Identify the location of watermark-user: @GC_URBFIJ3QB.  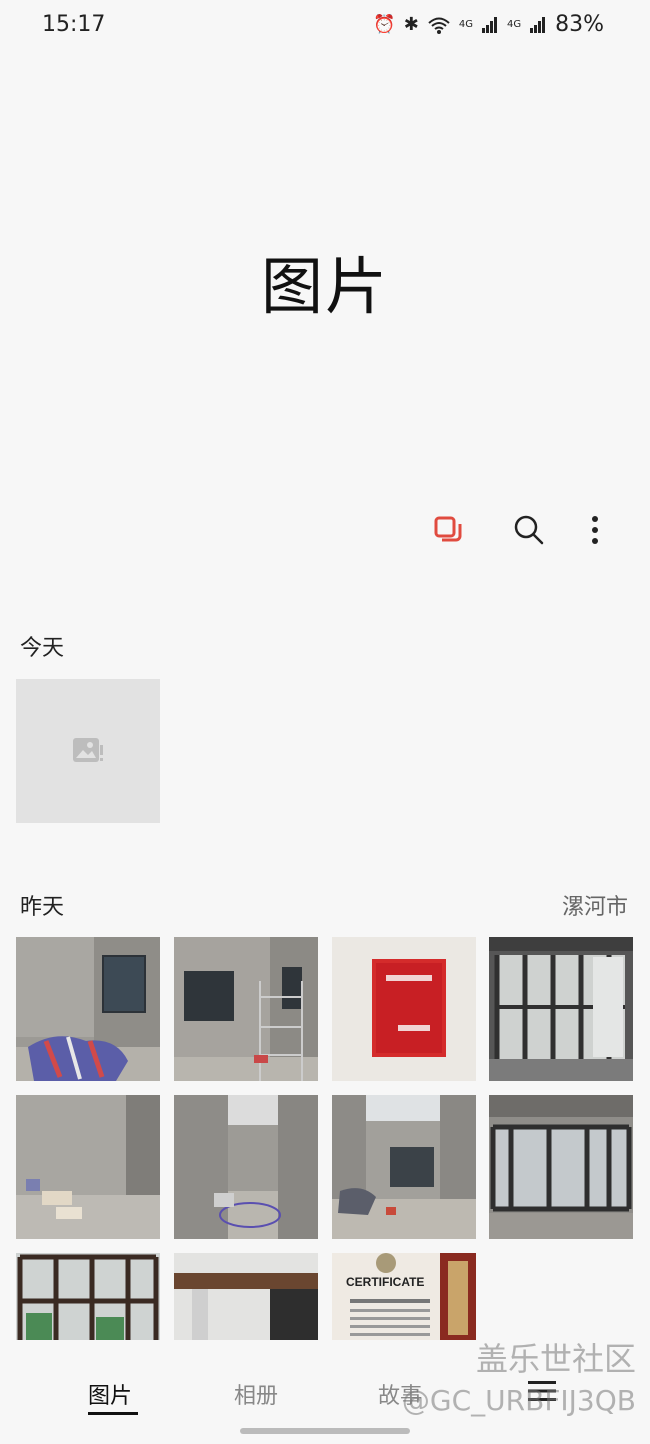
(518, 1400).